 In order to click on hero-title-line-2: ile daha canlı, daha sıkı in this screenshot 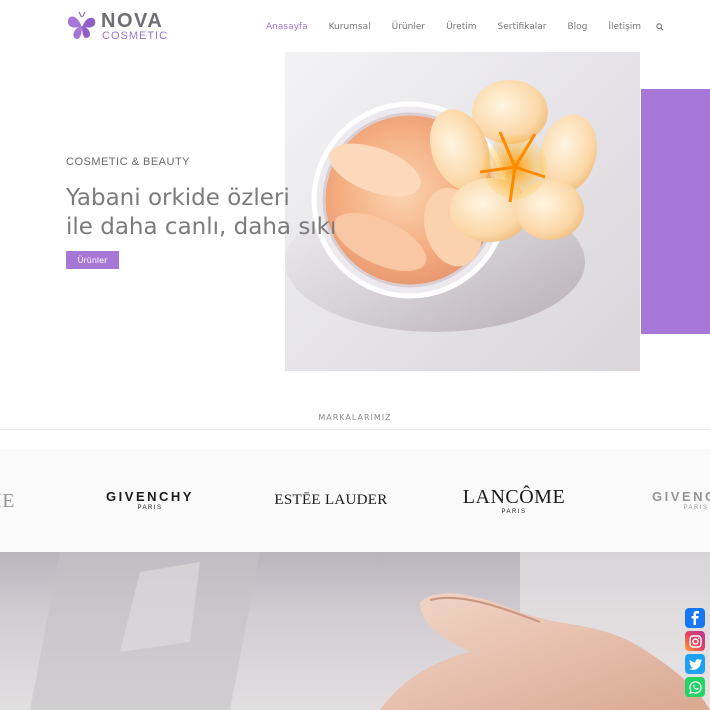, I will do `click(201, 227)`.